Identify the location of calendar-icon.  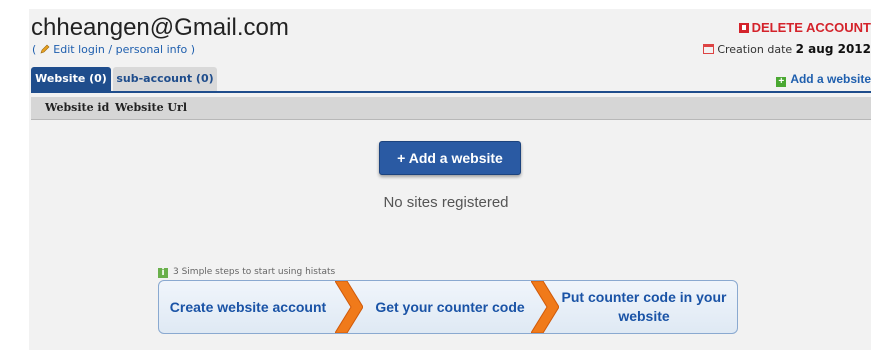
(709, 49).